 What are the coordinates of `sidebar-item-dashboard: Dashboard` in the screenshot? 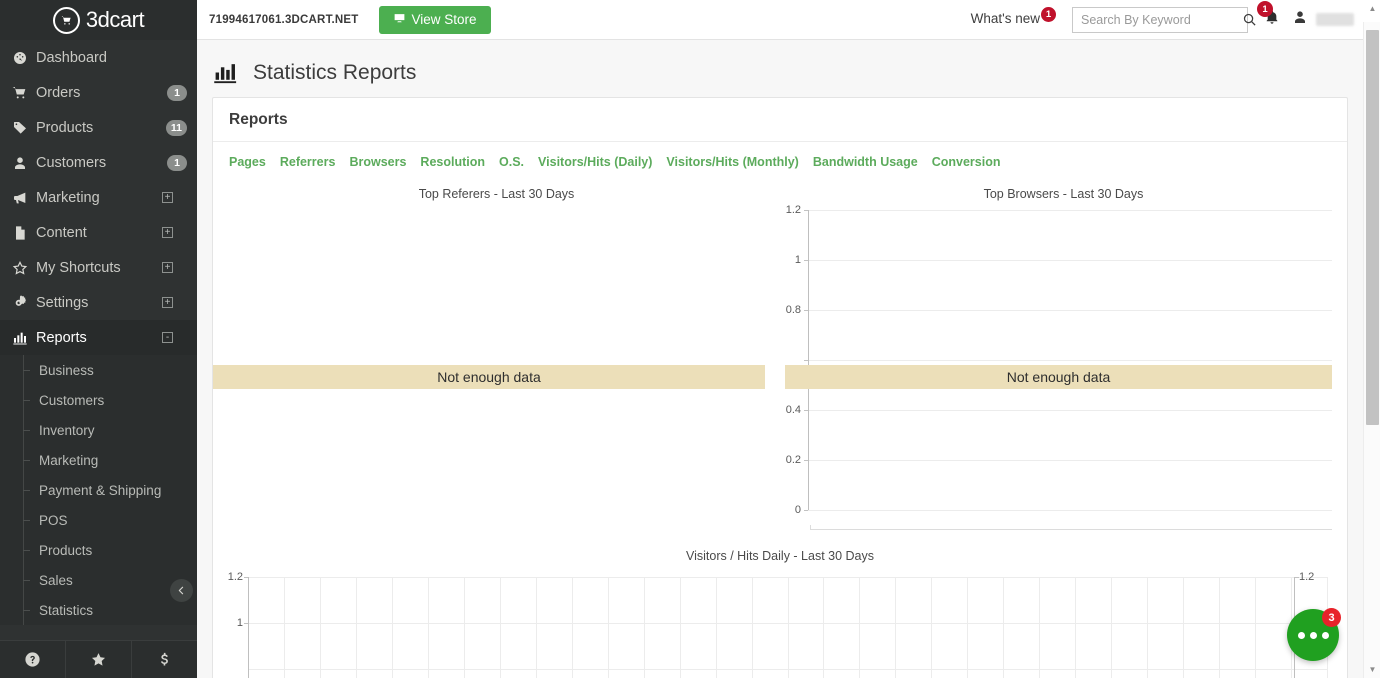 It's located at (98, 57).